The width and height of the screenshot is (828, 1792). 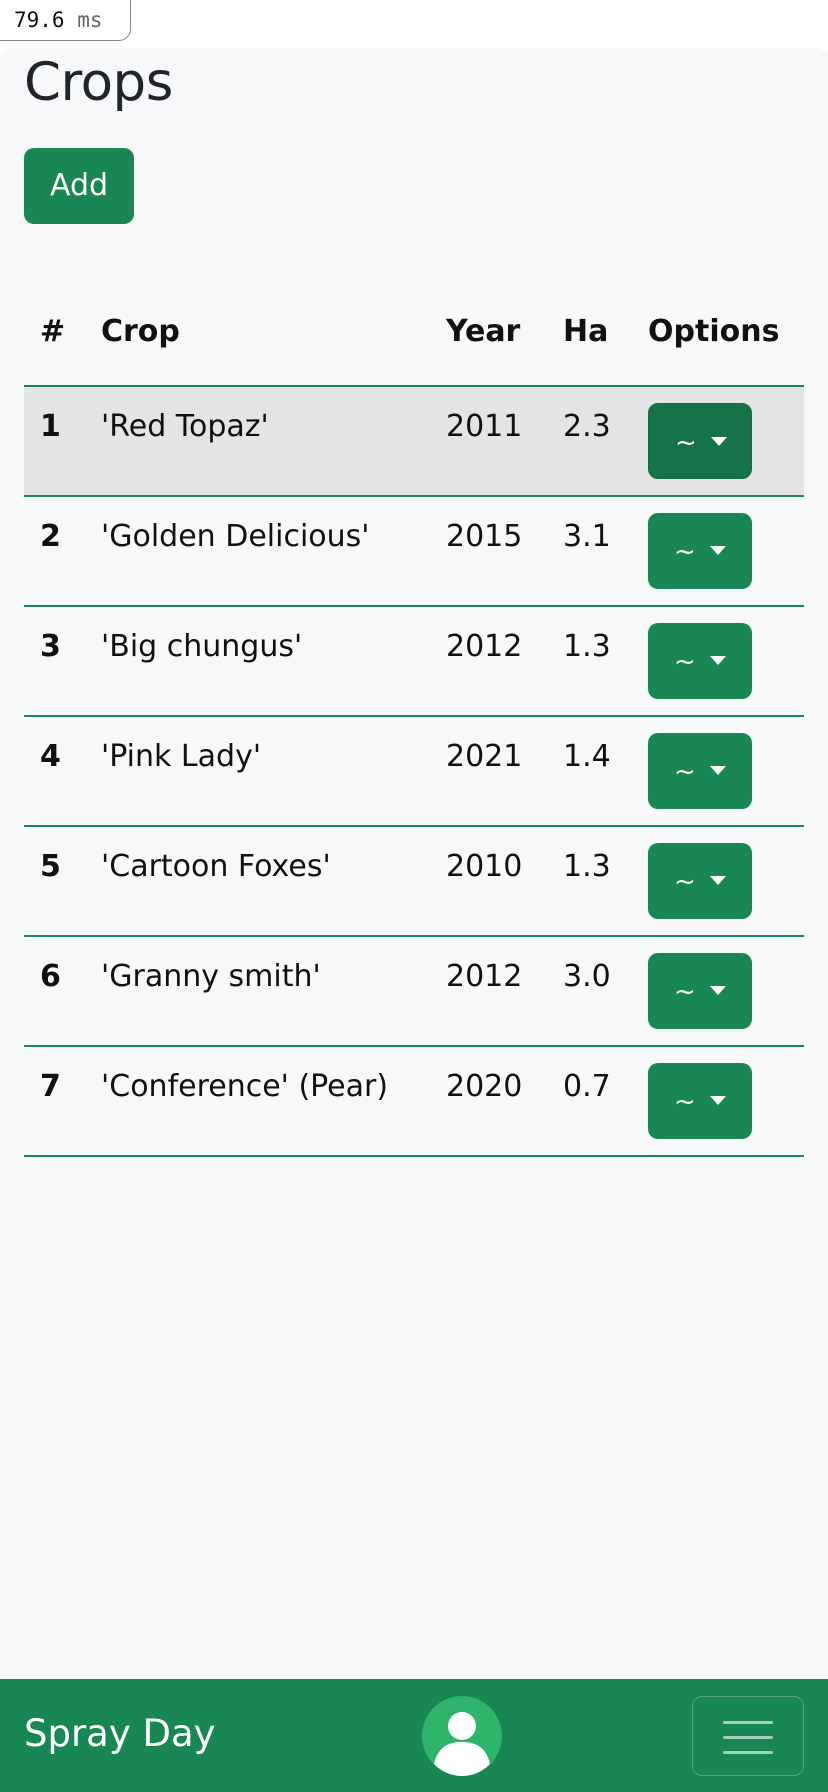 I want to click on table-row: 7 'Conference' (Pear) 2020 0.7 ~, so click(x=414, y=1101).